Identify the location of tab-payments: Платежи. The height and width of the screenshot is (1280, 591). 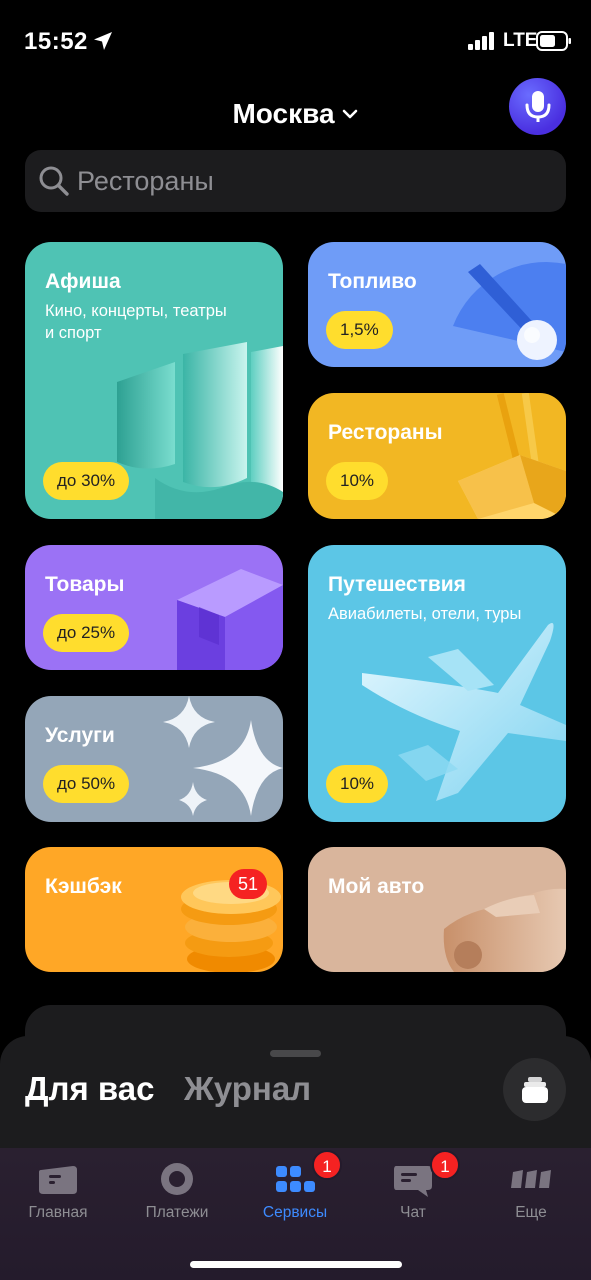
(177, 1191).